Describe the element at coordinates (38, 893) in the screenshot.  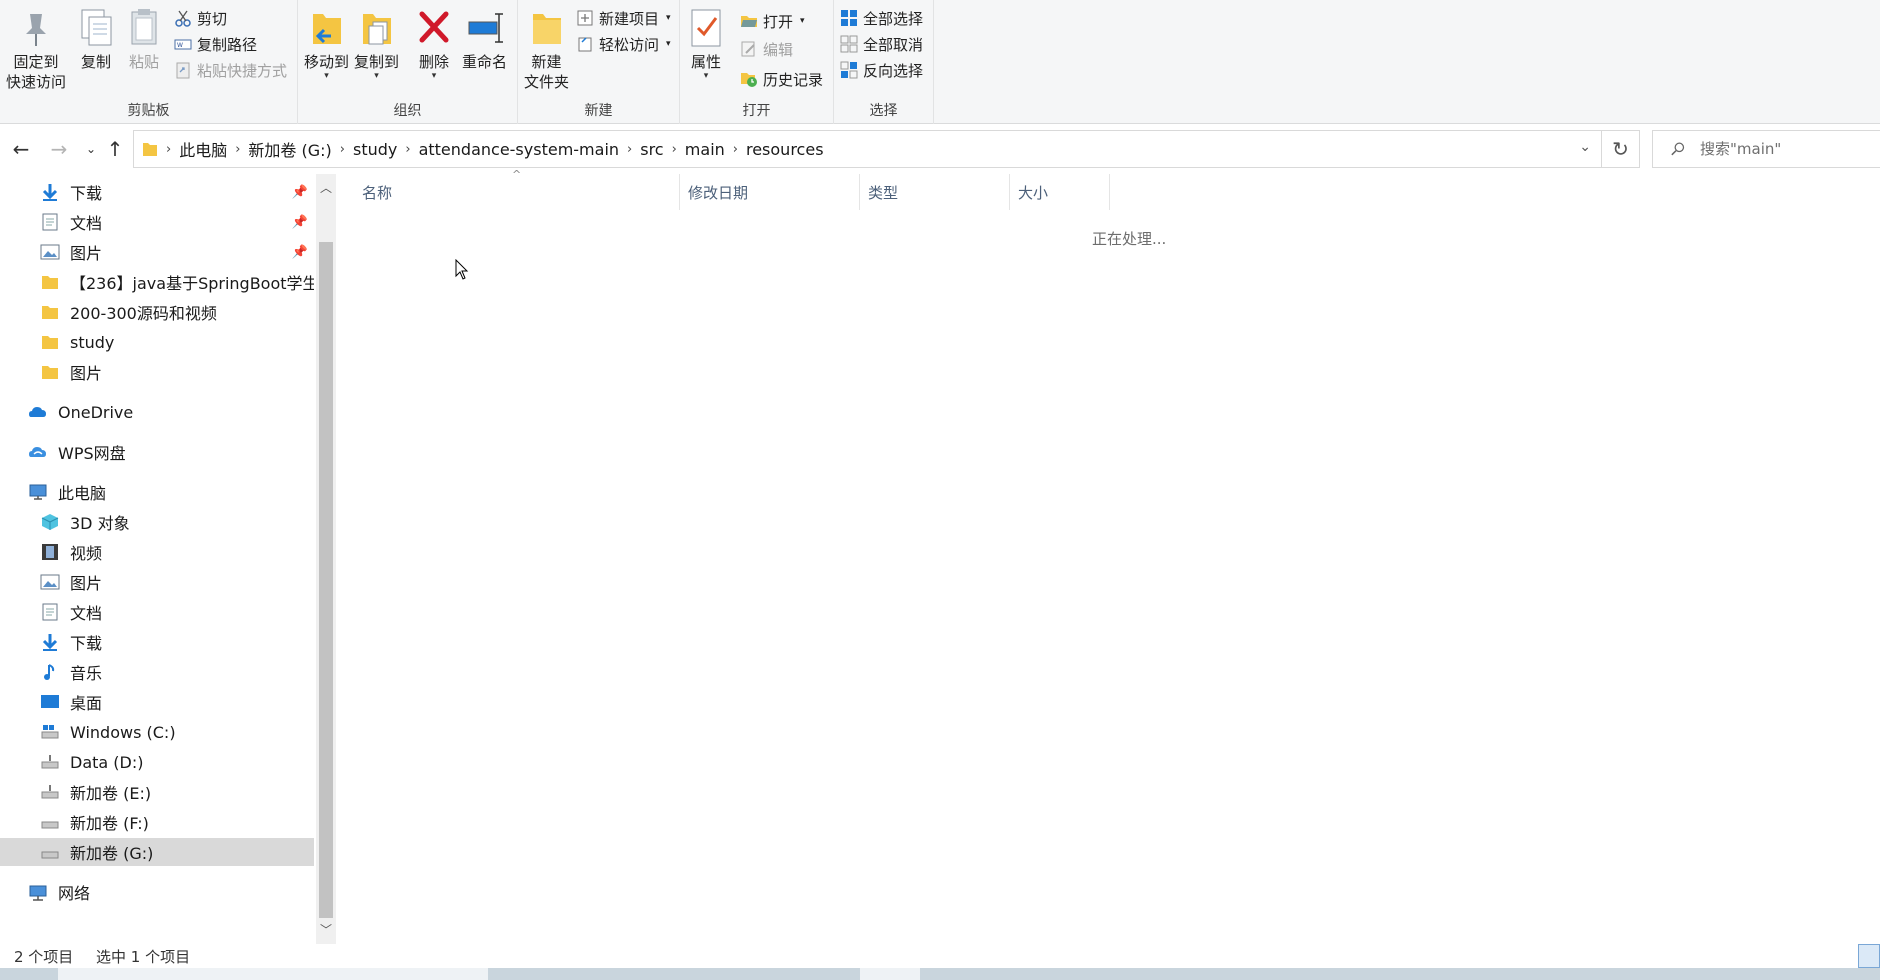
I see `network-icon` at that location.